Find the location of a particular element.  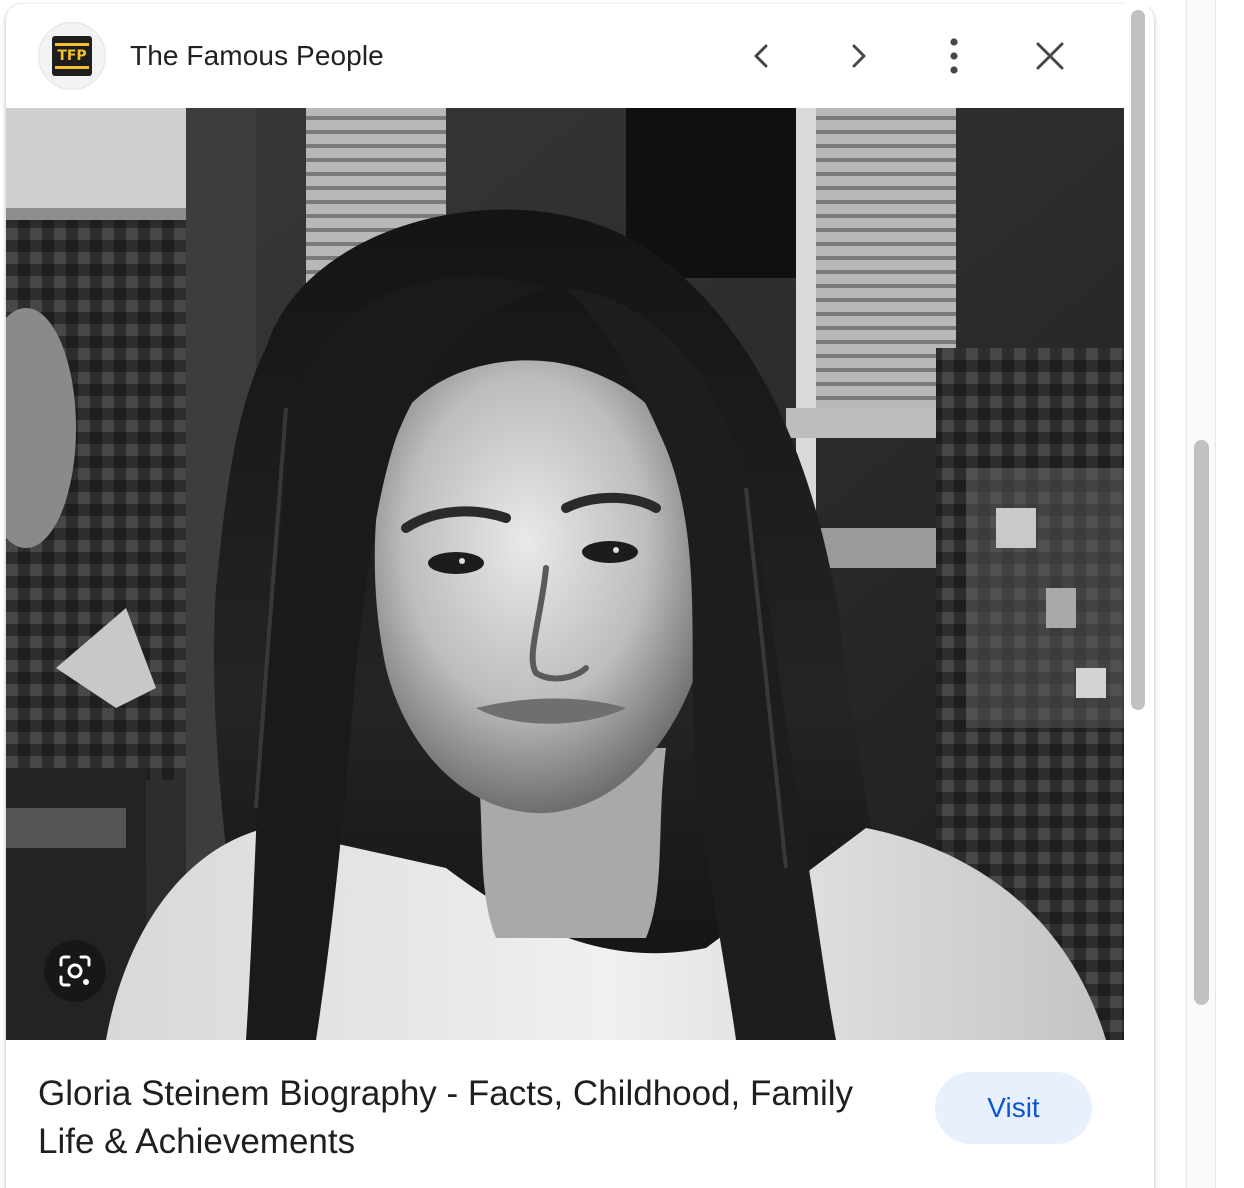

google-lens-button is located at coordinates (75, 971).